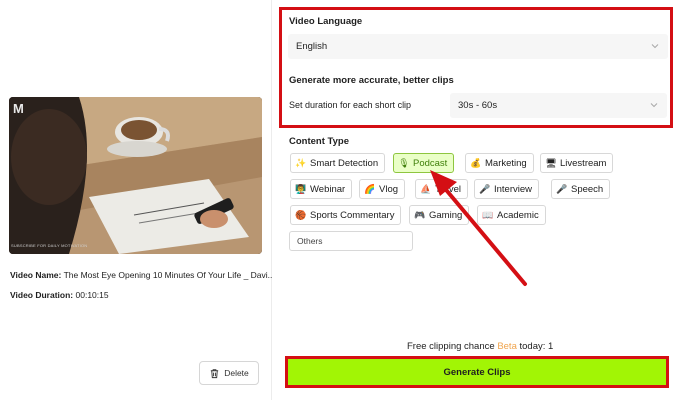  I want to click on others-label: Others, so click(310, 241).